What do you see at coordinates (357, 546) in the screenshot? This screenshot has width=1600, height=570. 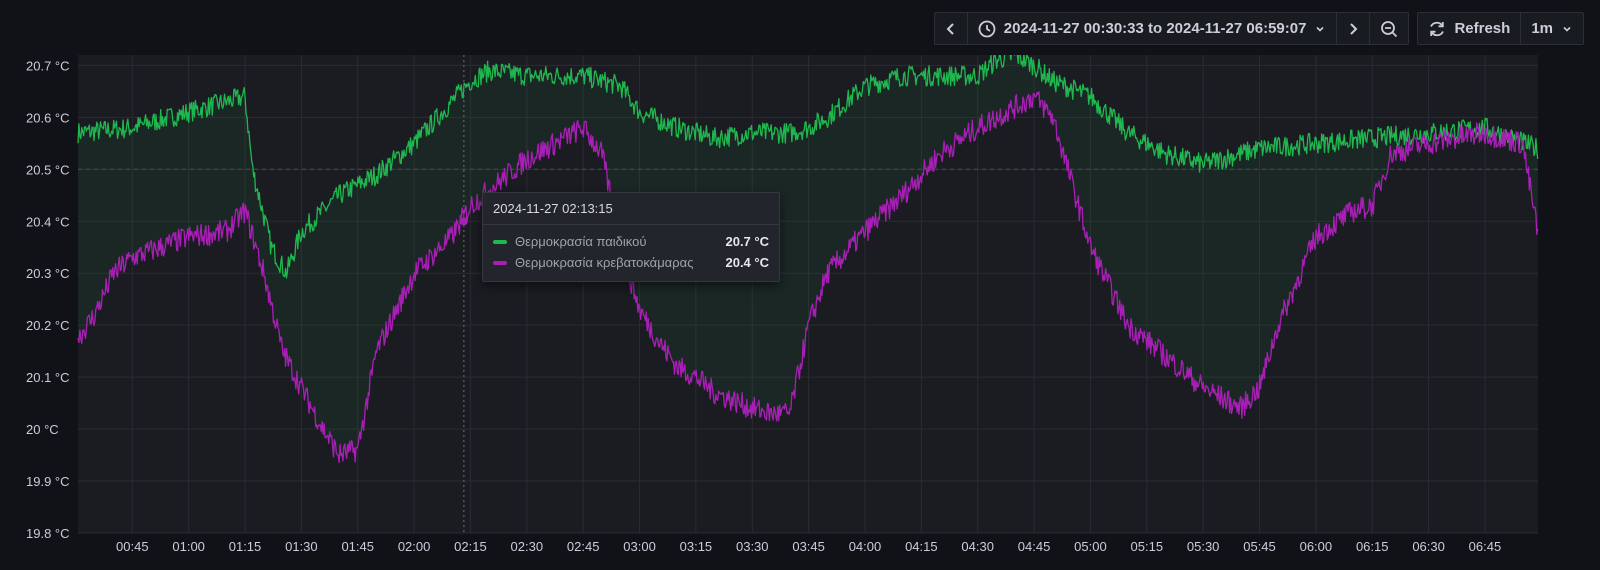 I see `x-tick-label: 01:45` at bounding box center [357, 546].